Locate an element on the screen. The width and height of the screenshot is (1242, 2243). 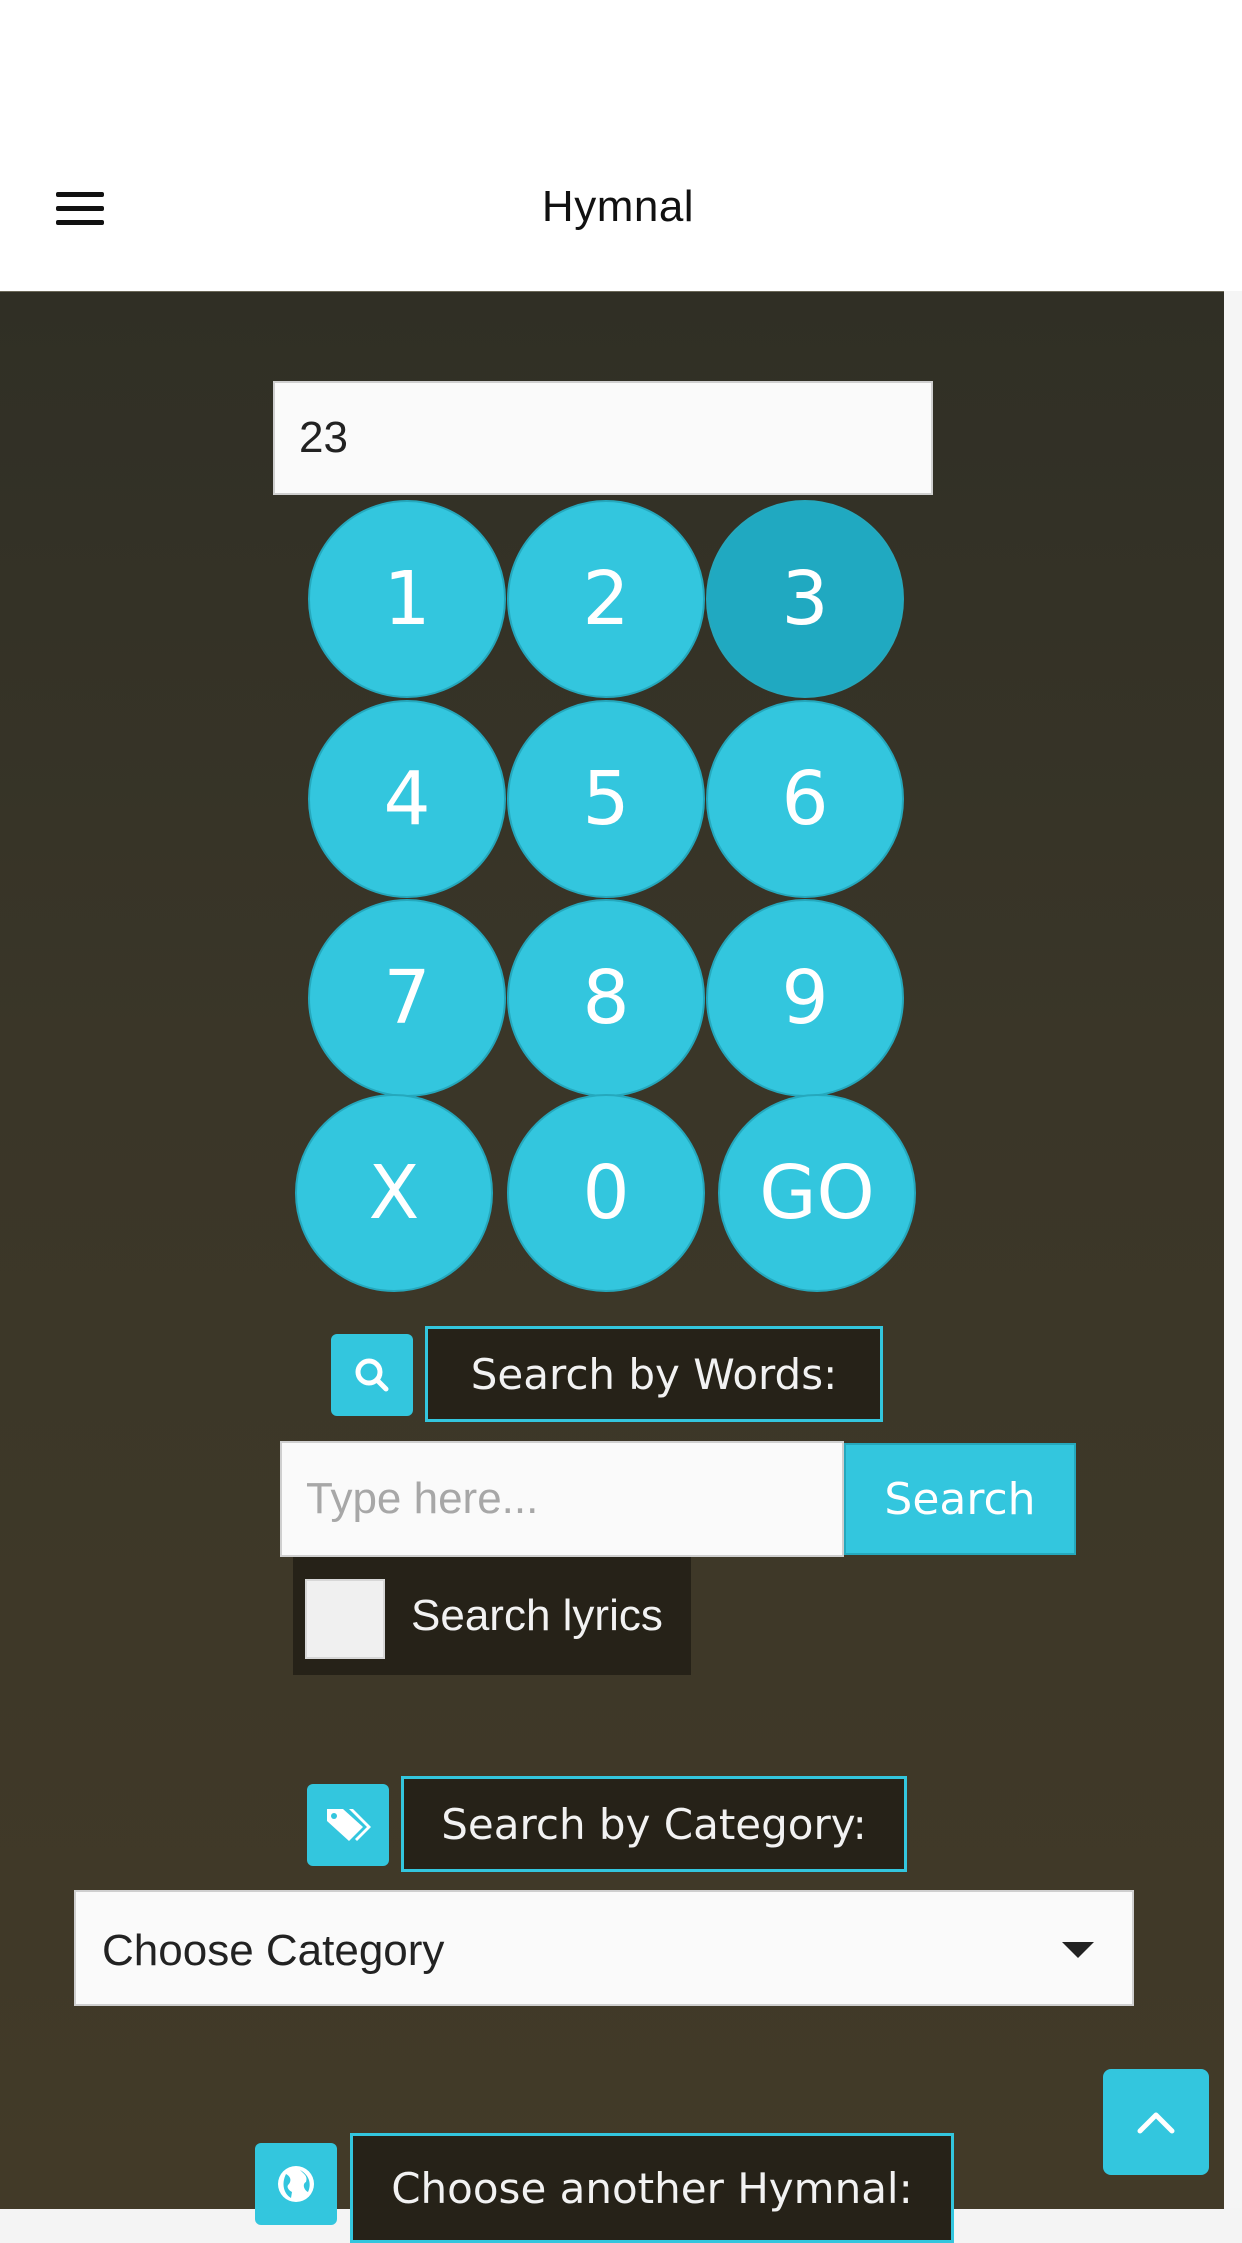
globe-icon is located at coordinates (296, 2184).